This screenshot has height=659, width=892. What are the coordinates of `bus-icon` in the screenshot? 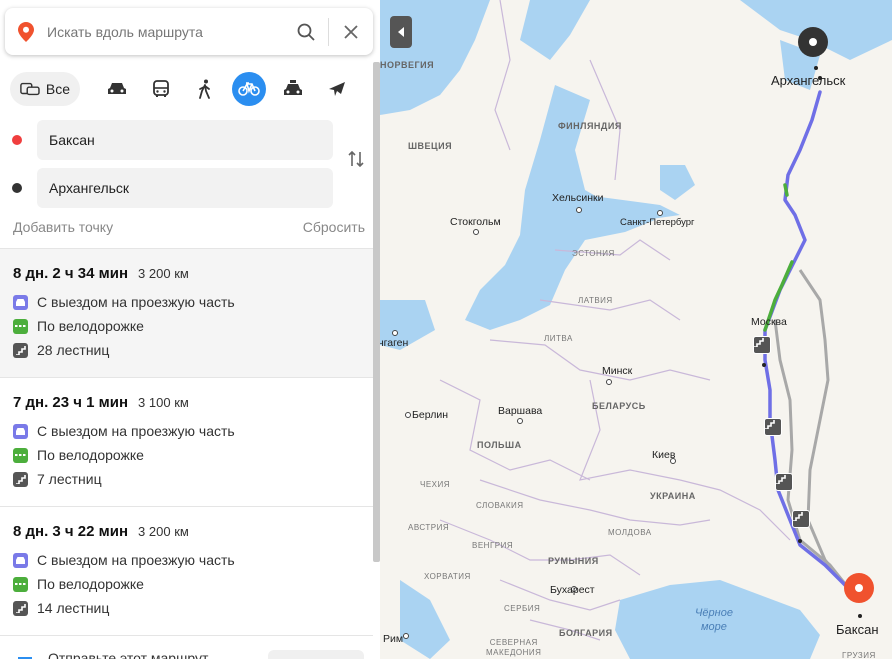 It's located at (161, 88).